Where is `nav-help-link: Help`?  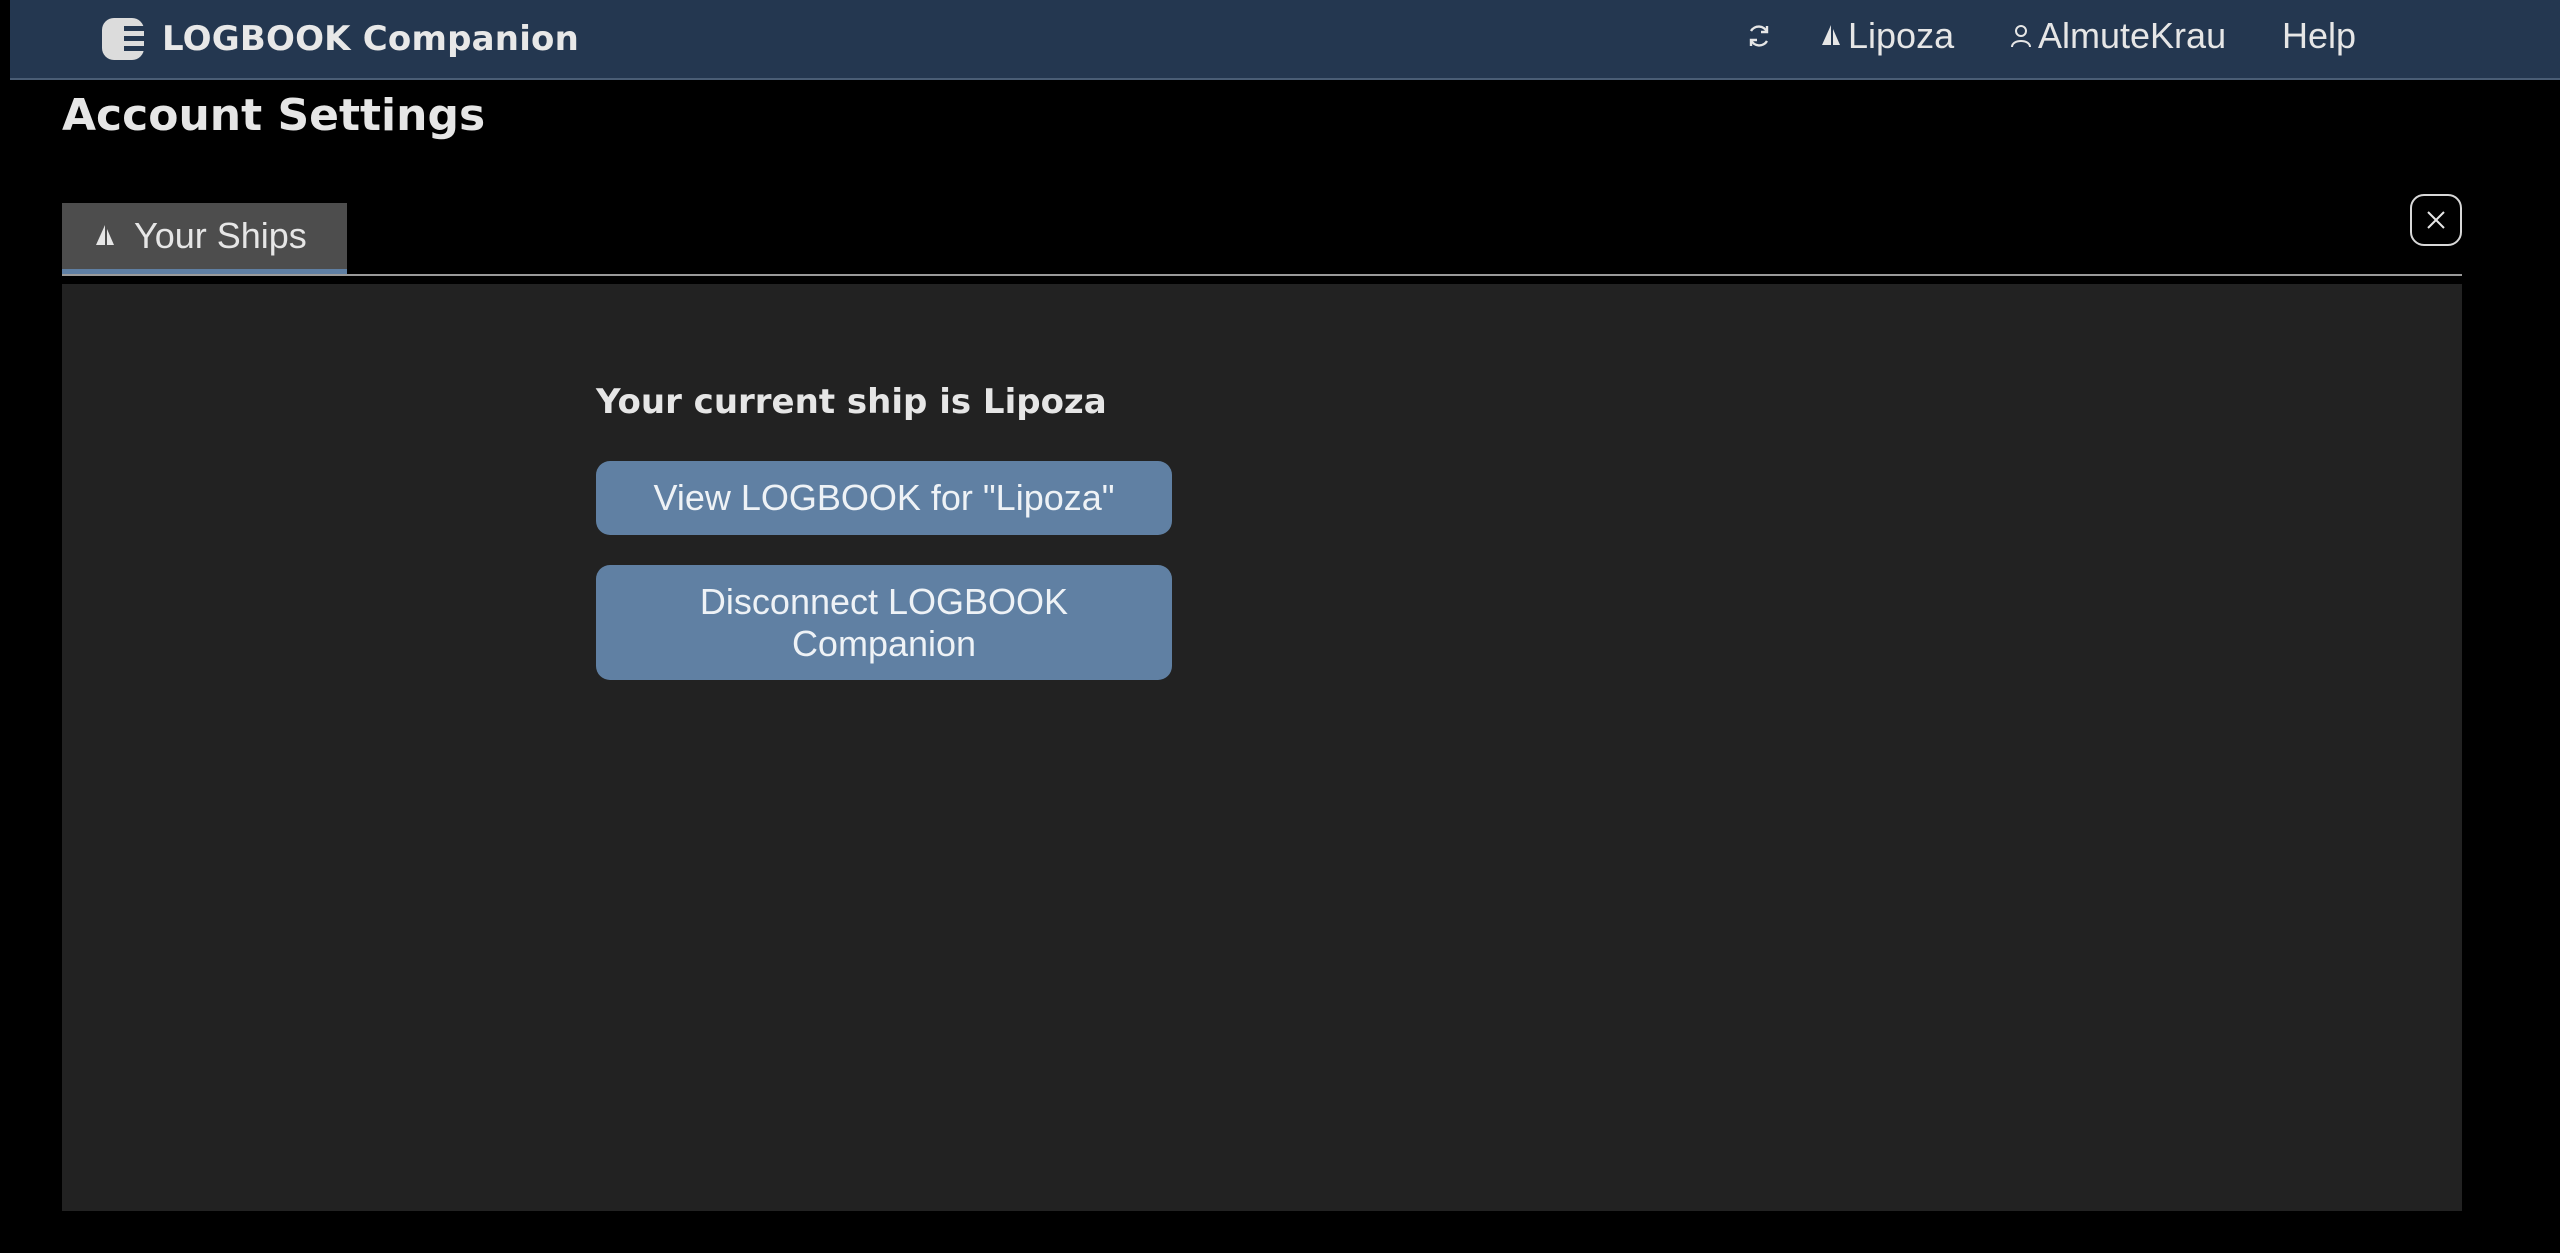 nav-help-link: Help is located at coordinates (2319, 36).